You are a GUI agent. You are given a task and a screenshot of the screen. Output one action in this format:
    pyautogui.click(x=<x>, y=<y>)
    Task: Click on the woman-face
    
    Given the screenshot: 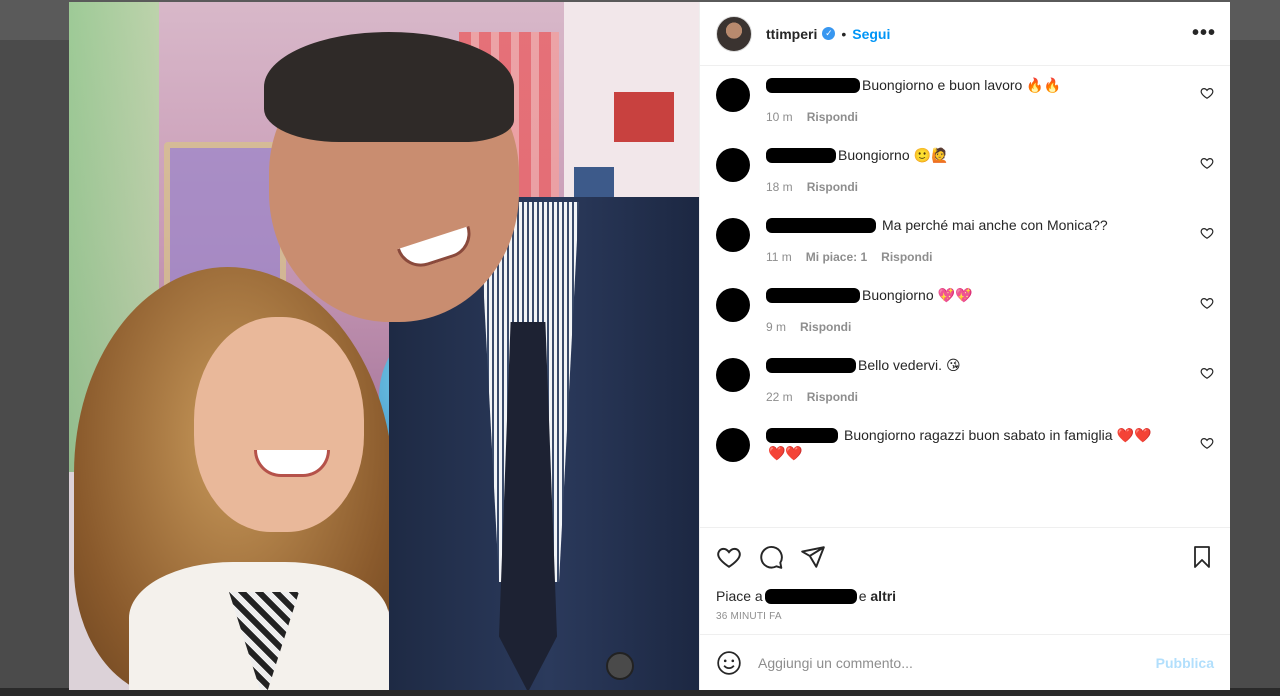 What is the action you would take?
    pyautogui.click(x=279, y=424)
    